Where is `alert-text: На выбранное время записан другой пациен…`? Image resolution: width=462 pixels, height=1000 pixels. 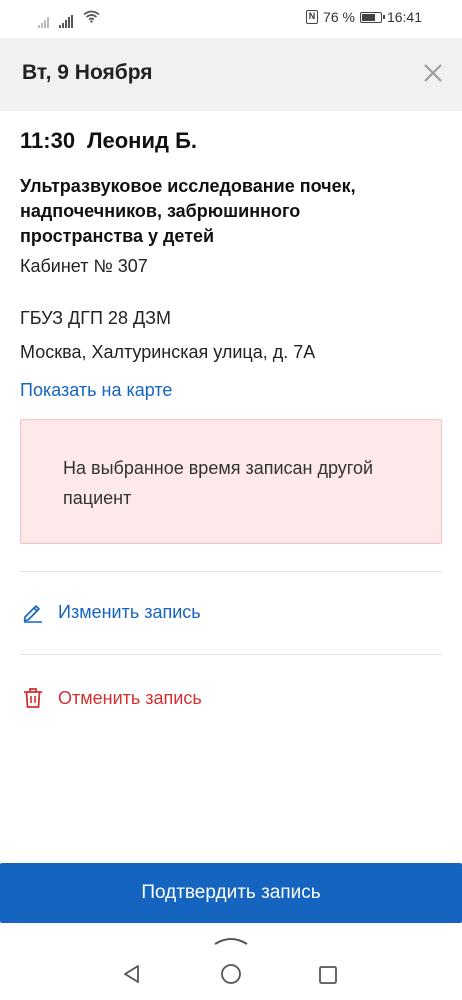 alert-text: На выбранное время записан другой пациен… is located at coordinates (218, 483).